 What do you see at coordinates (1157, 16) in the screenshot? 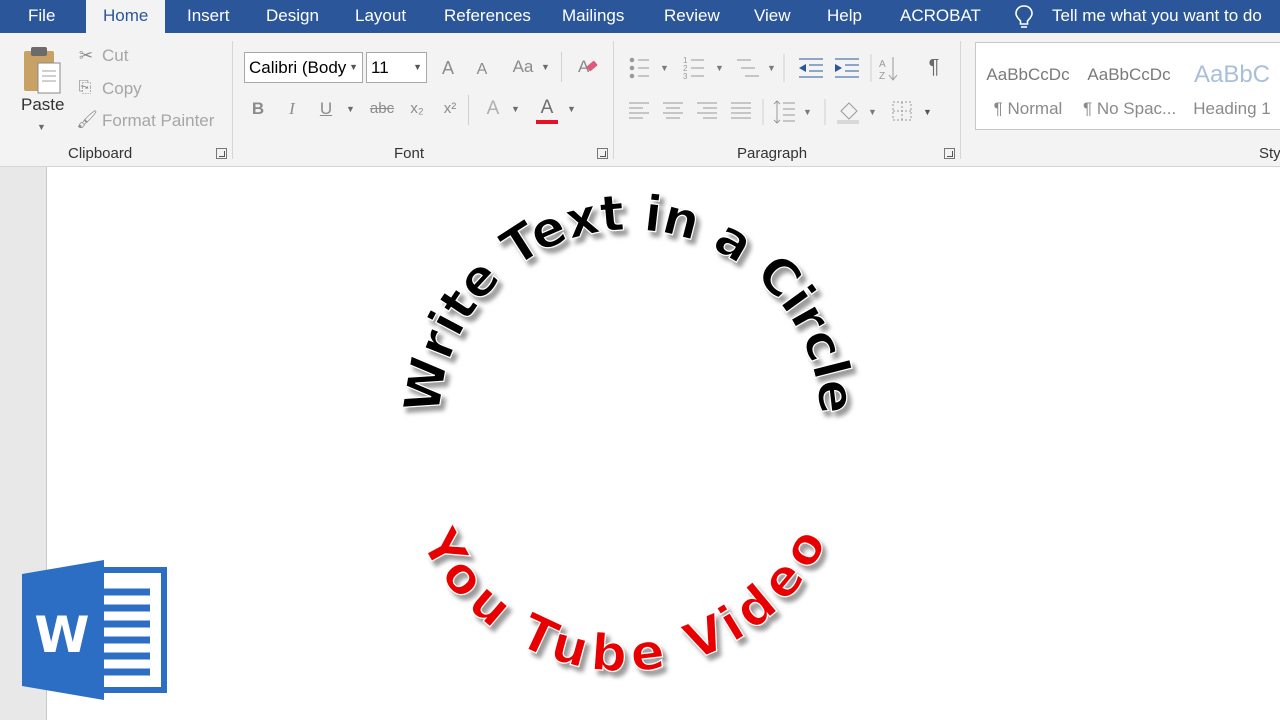
I see `tell-me-search: Tell me what you want to do` at bounding box center [1157, 16].